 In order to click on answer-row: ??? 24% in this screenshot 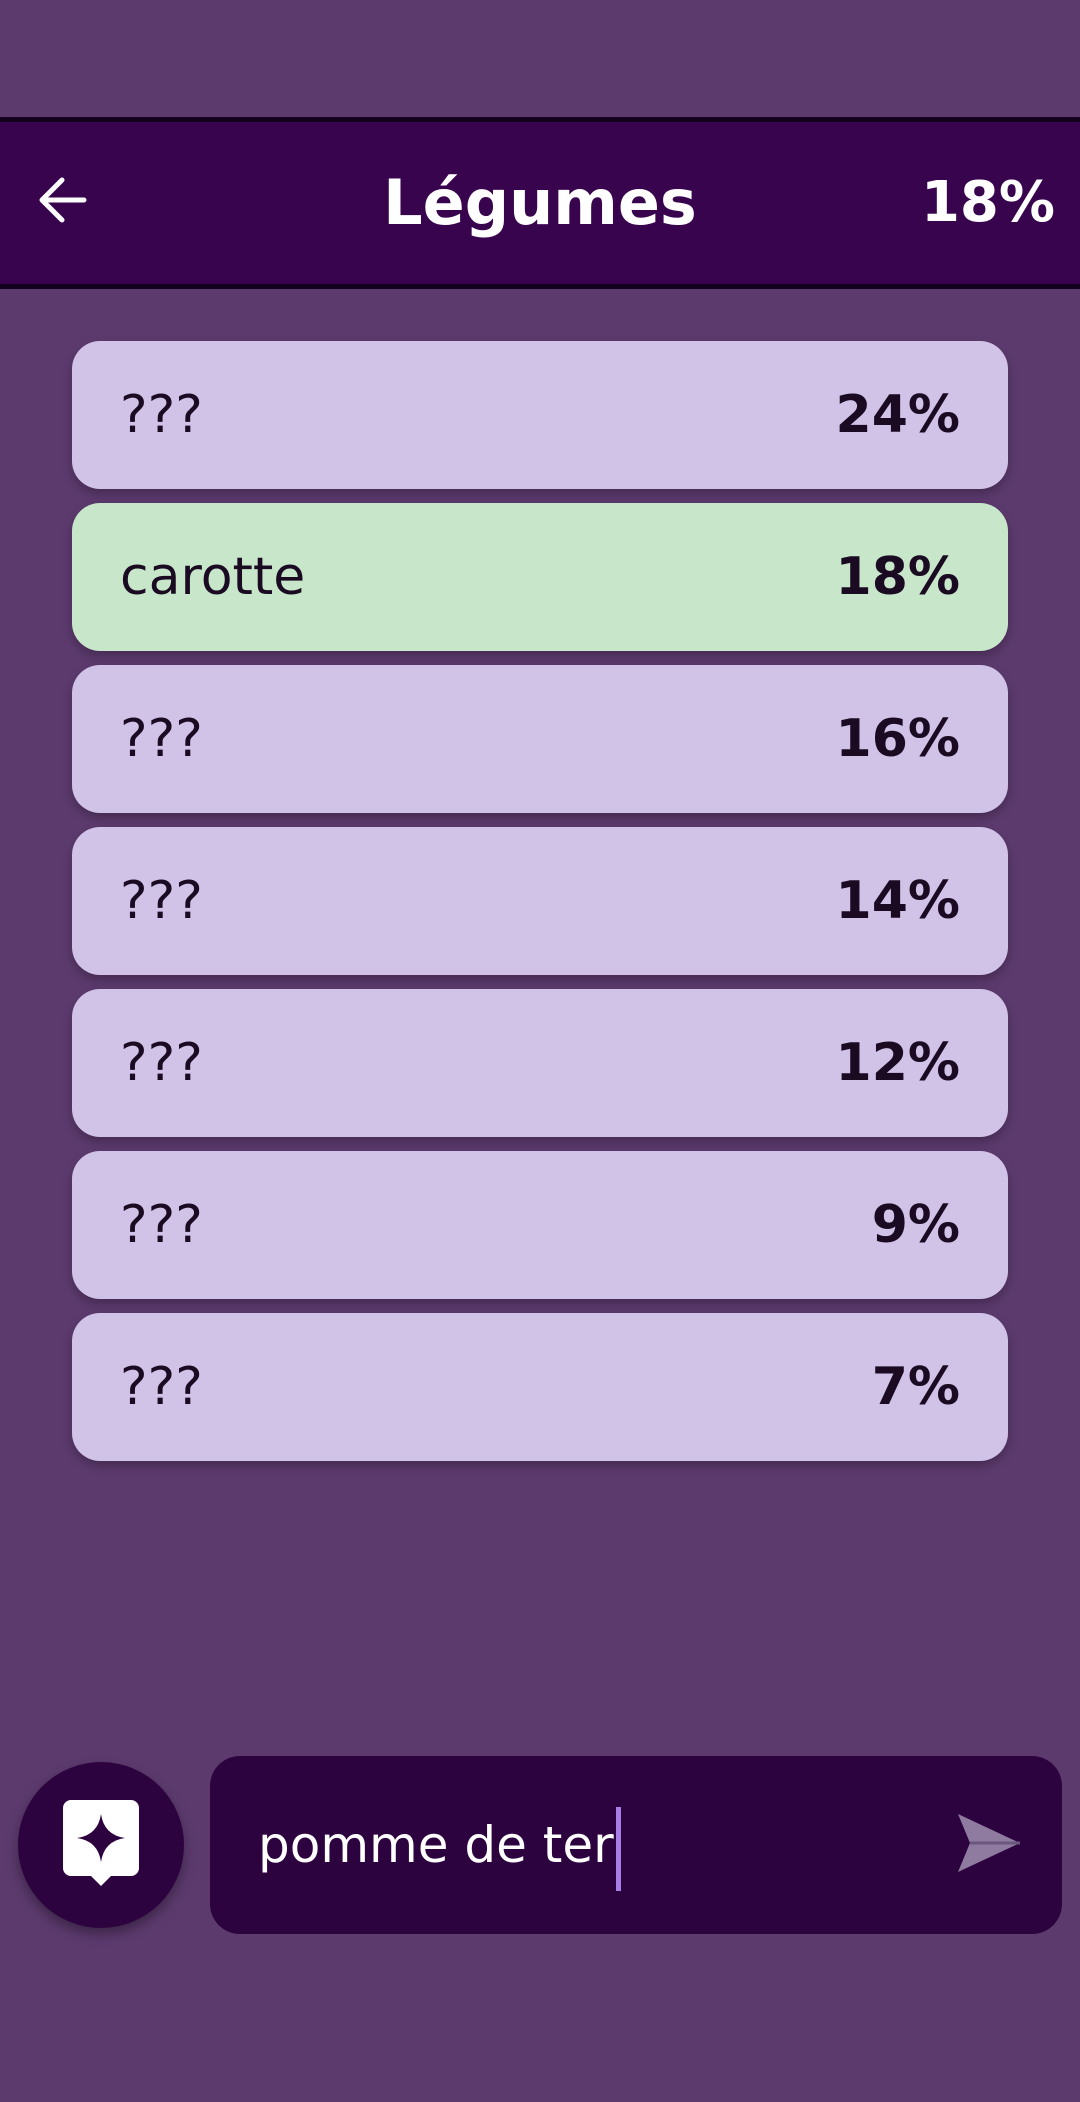, I will do `click(540, 415)`.